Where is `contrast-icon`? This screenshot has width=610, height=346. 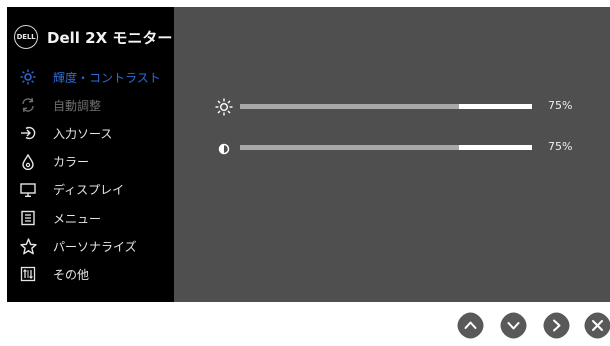
contrast-icon is located at coordinates (224, 148).